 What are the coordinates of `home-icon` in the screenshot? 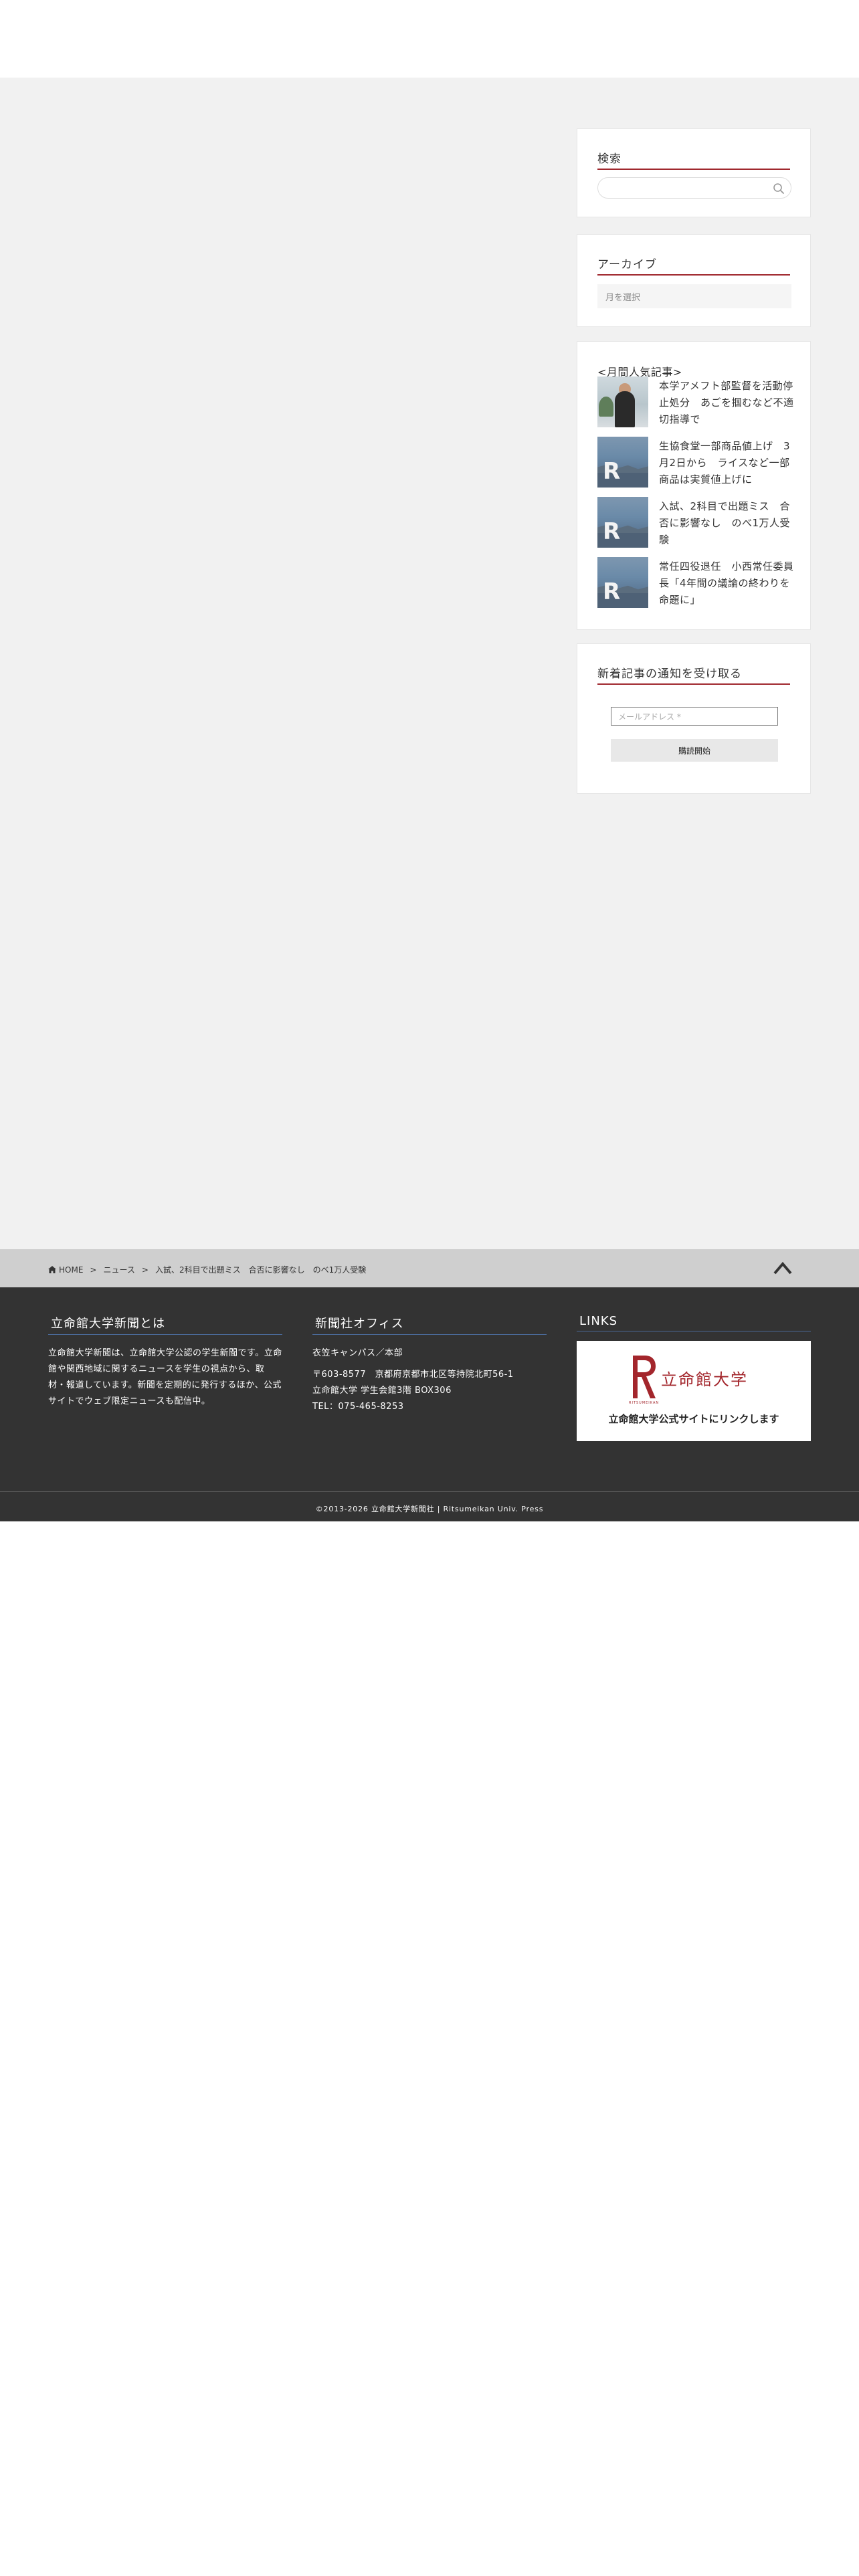 It's located at (52, 1270).